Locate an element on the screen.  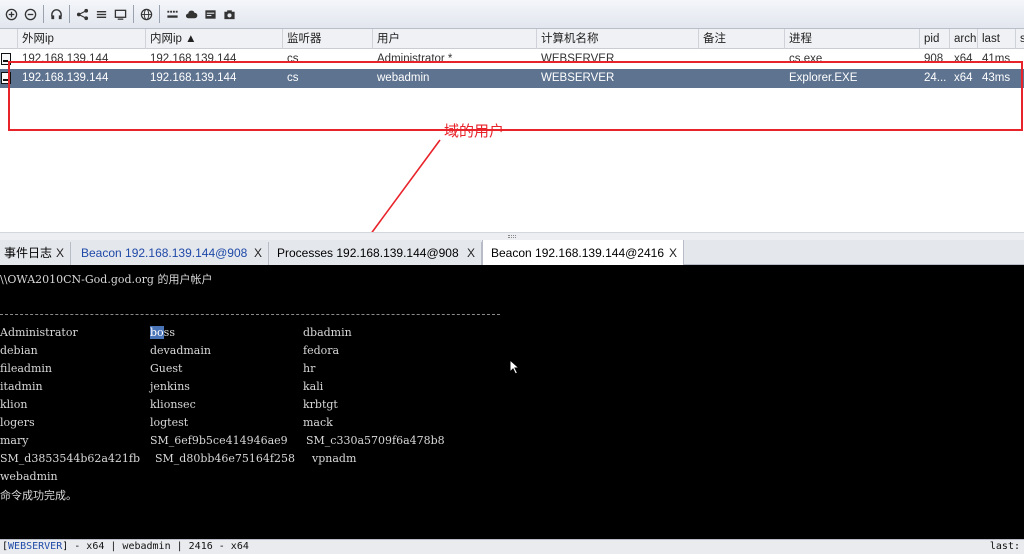
share-icon is located at coordinates (82, 14).